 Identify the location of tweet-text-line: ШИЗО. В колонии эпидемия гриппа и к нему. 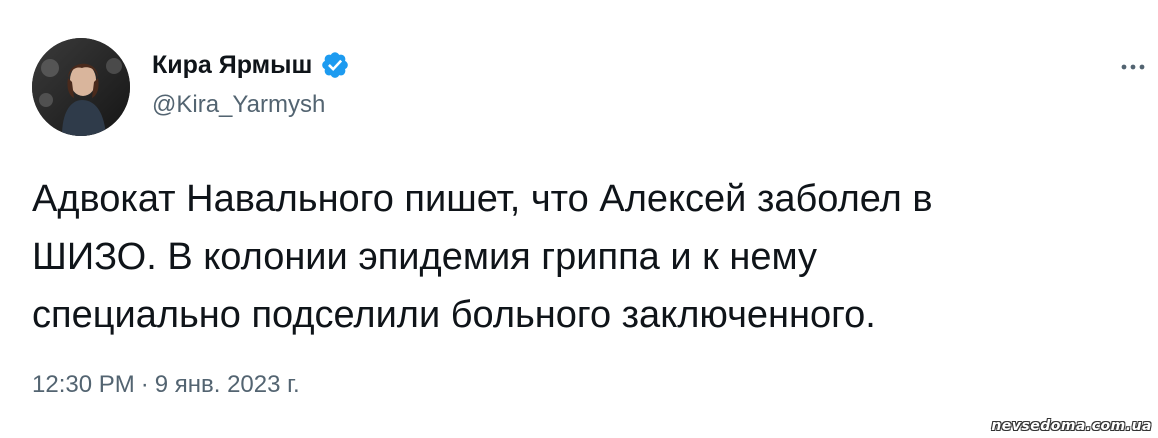
(425, 257).